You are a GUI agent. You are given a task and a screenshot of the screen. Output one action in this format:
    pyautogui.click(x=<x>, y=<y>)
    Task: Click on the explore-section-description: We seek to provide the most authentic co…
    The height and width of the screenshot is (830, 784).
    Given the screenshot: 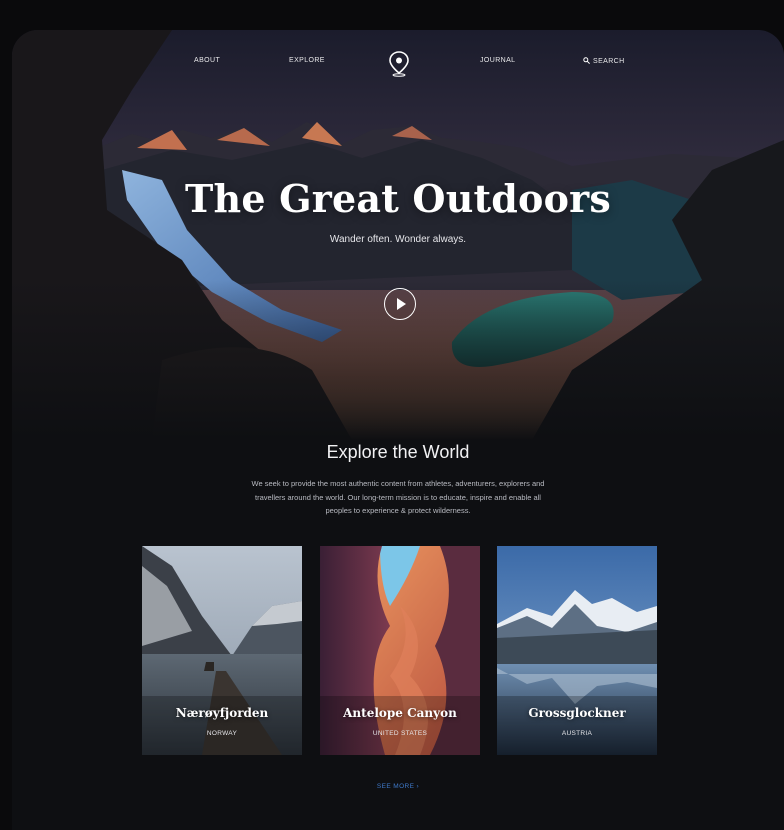 What is the action you would take?
    pyautogui.click(x=398, y=497)
    